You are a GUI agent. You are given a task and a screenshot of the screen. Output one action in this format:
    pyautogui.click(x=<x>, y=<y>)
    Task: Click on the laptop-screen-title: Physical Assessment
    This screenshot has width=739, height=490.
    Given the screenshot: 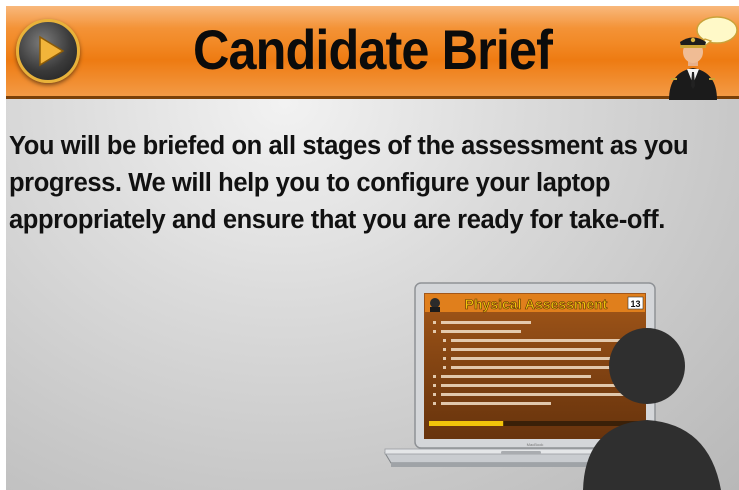 What is the action you would take?
    pyautogui.click(x=536, y=304)
    